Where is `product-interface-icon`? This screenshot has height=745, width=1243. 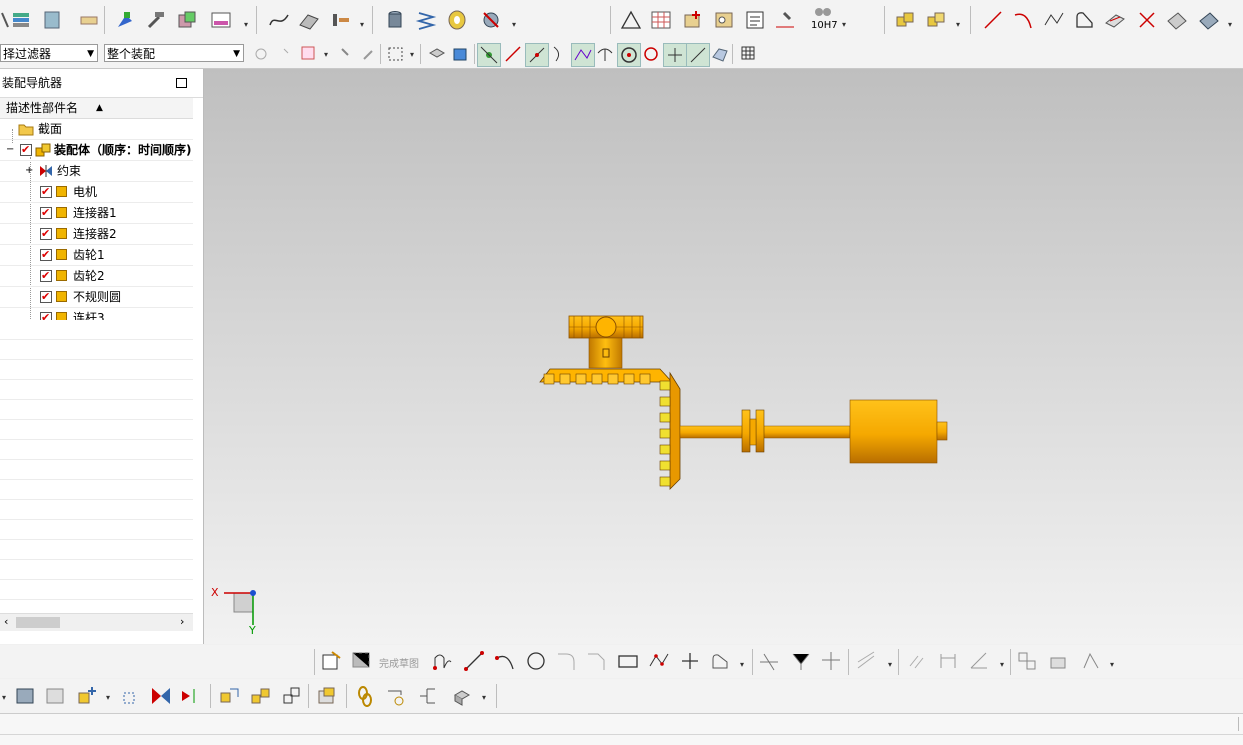
product-interface-icon is located at coordinates (428, 696).